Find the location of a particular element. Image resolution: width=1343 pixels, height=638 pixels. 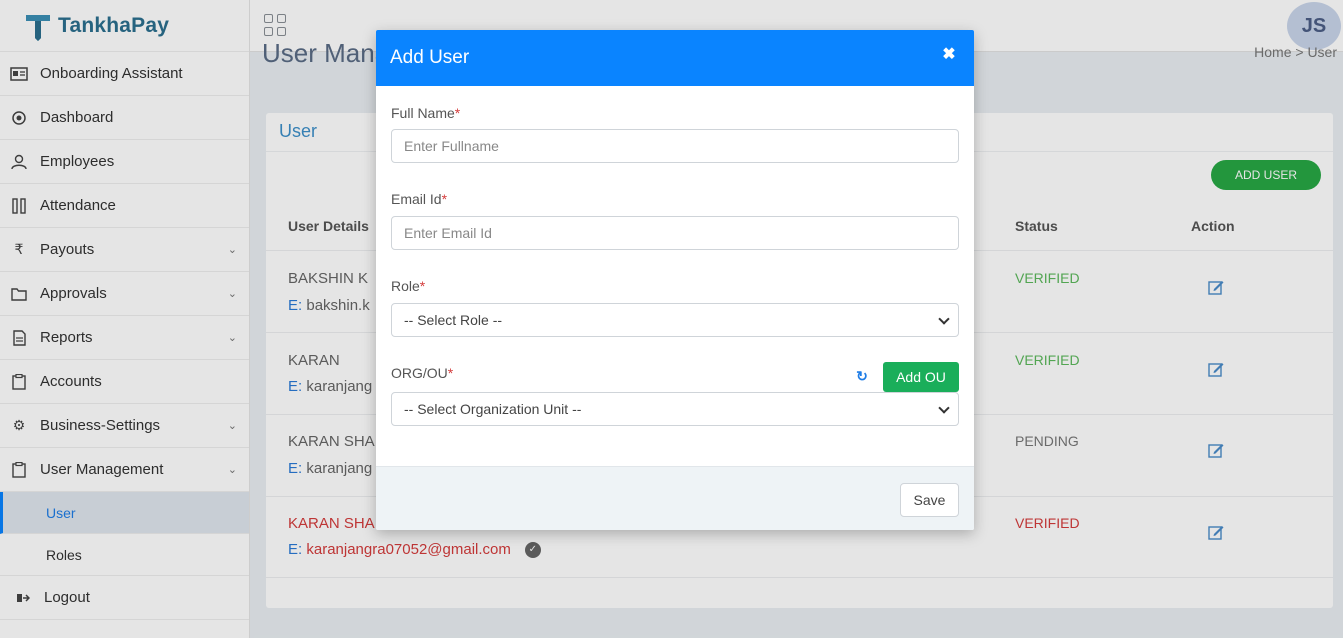

org-ou-label: ORG/OU* is located at coordinates (422, 373).